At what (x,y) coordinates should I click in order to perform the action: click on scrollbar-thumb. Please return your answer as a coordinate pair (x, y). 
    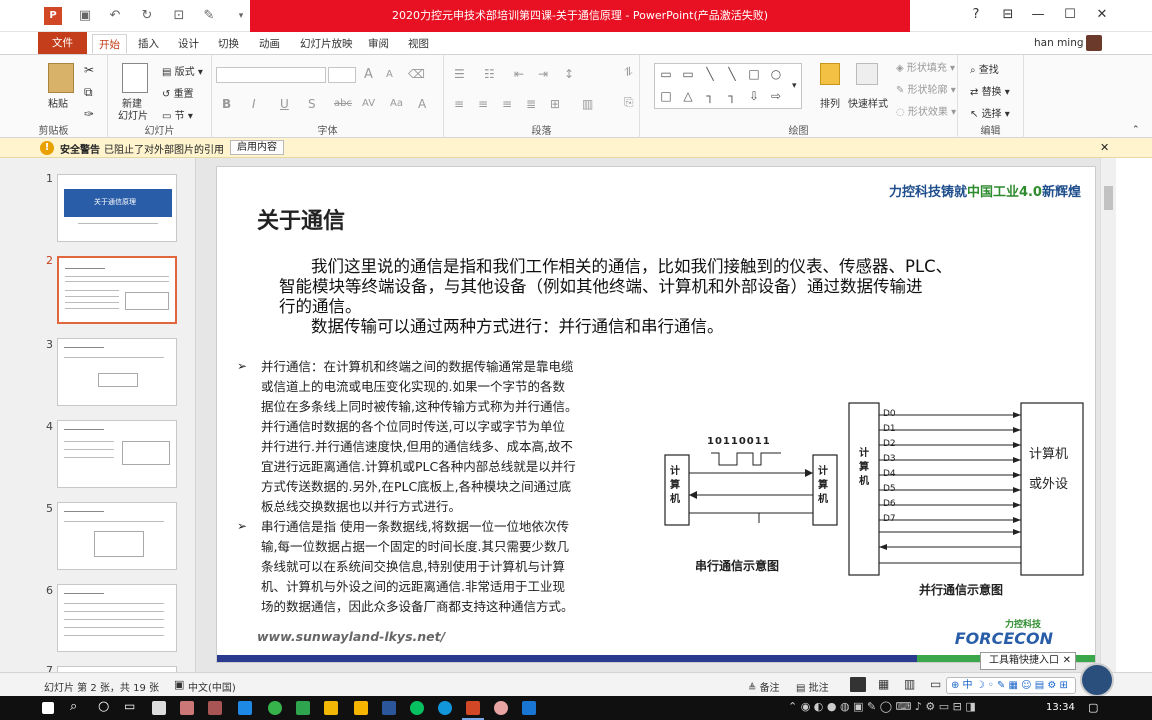
    Looking at the image, I should click on (1108, 198).